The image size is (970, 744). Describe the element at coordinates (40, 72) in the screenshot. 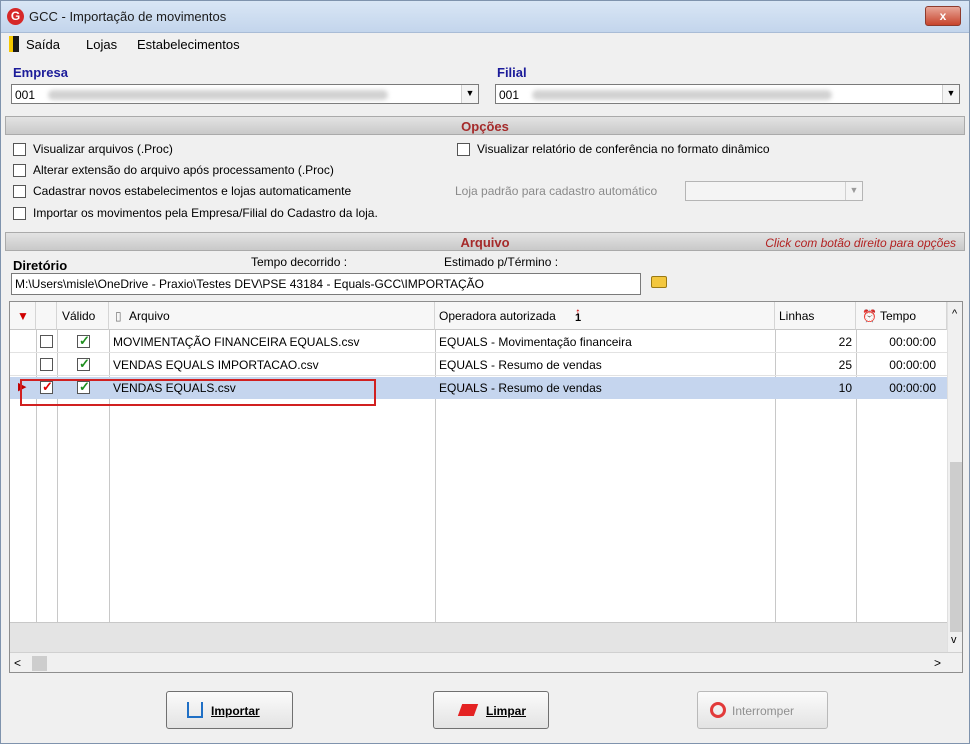

I see `empresa-label: Empresa` at that location.